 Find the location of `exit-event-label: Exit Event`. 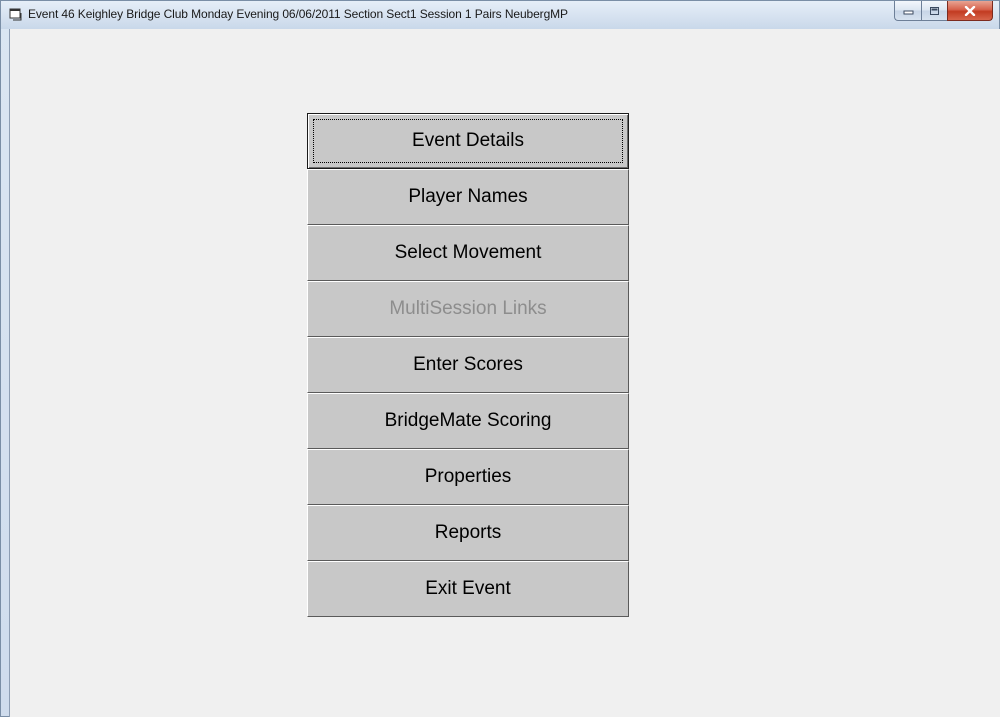

exit-event-label: Exit Event is located at coordinates (468, 588).